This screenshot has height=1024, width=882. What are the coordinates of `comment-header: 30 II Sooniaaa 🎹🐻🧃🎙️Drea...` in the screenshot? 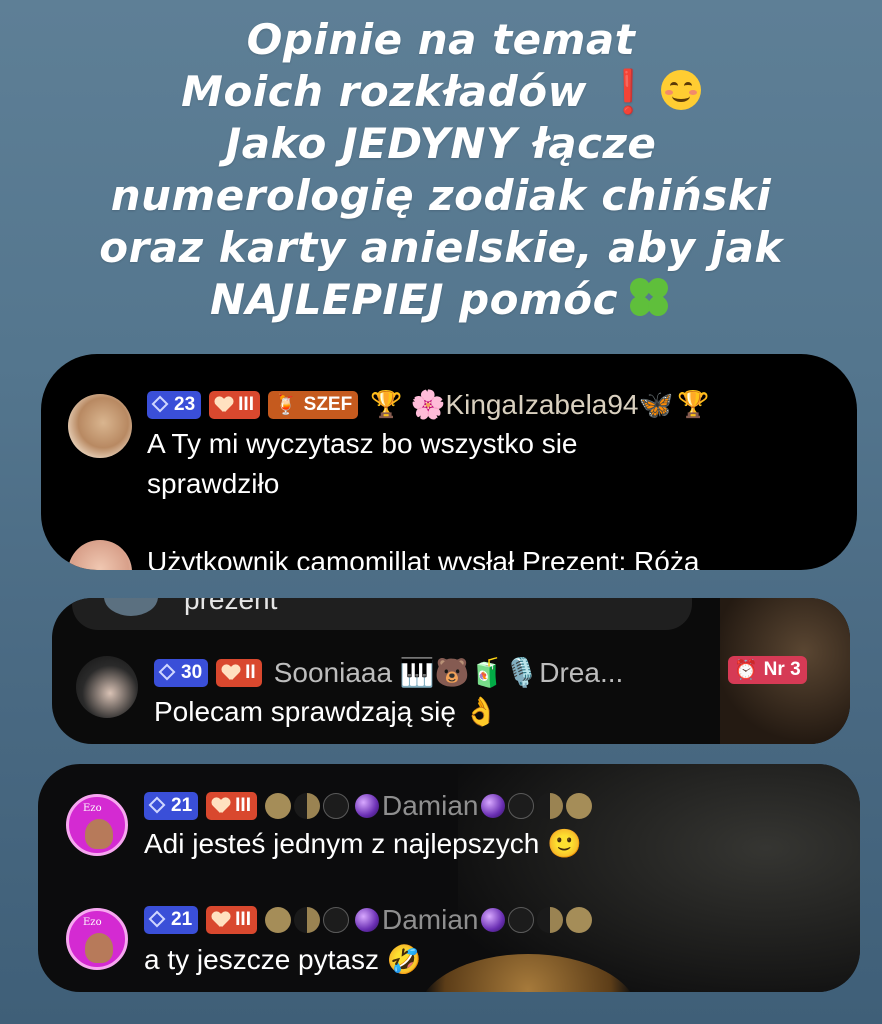 It's located at (388, 672).